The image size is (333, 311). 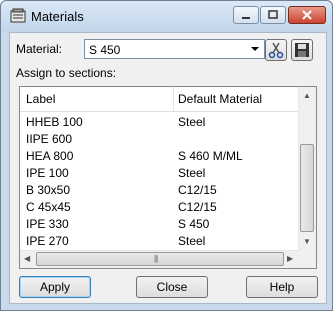 What do you see at coordinates (50, 156) in the screenshot?
I see `row-label: HEA 800` at bounding box center [50, 156].